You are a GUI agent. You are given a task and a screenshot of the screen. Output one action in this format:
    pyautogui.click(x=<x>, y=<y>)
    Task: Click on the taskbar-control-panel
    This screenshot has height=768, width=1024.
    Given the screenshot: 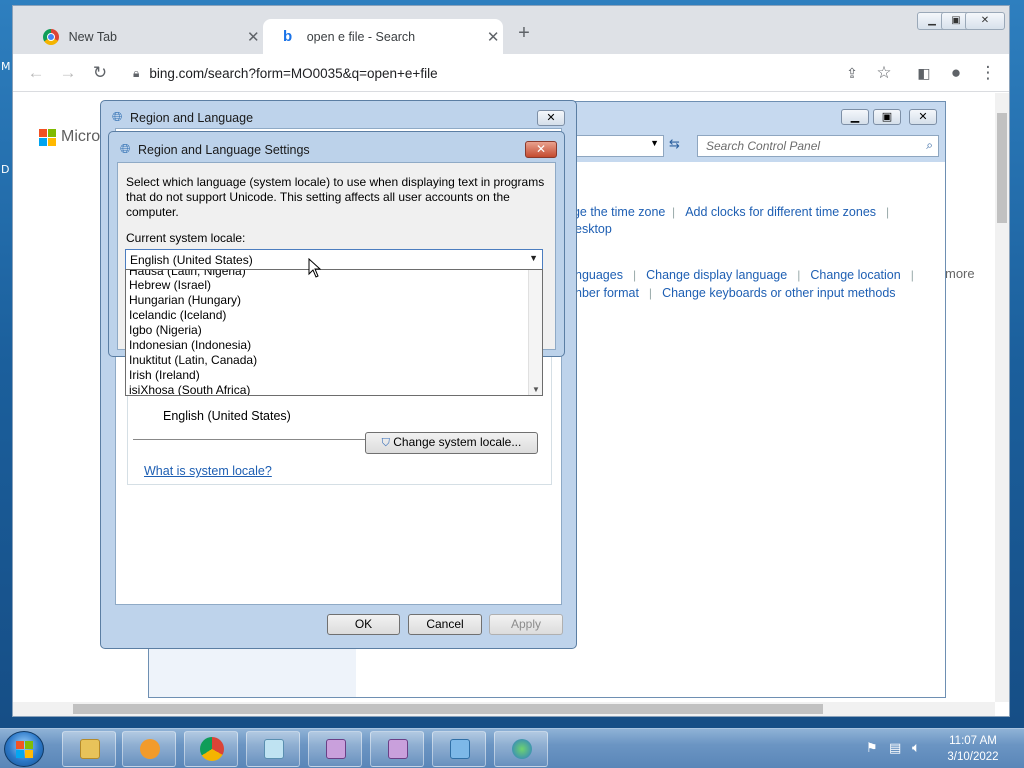 What is the action you would take?
    pyautogui.click(x=459, y=749)
    